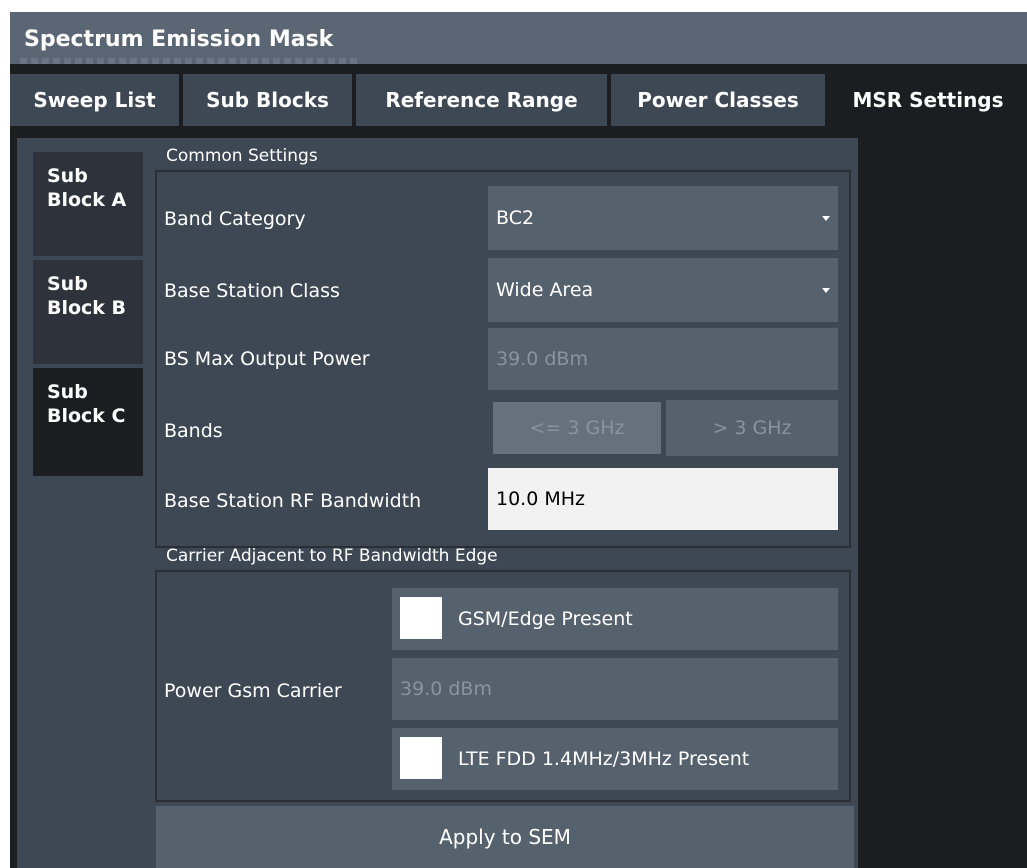 The width and height of the screenshot is (1027, 868). What do you see at coordinates (87, 308) in the screenshot?
I see `side-tab-line: Block B` at bounding box center [87, 308].